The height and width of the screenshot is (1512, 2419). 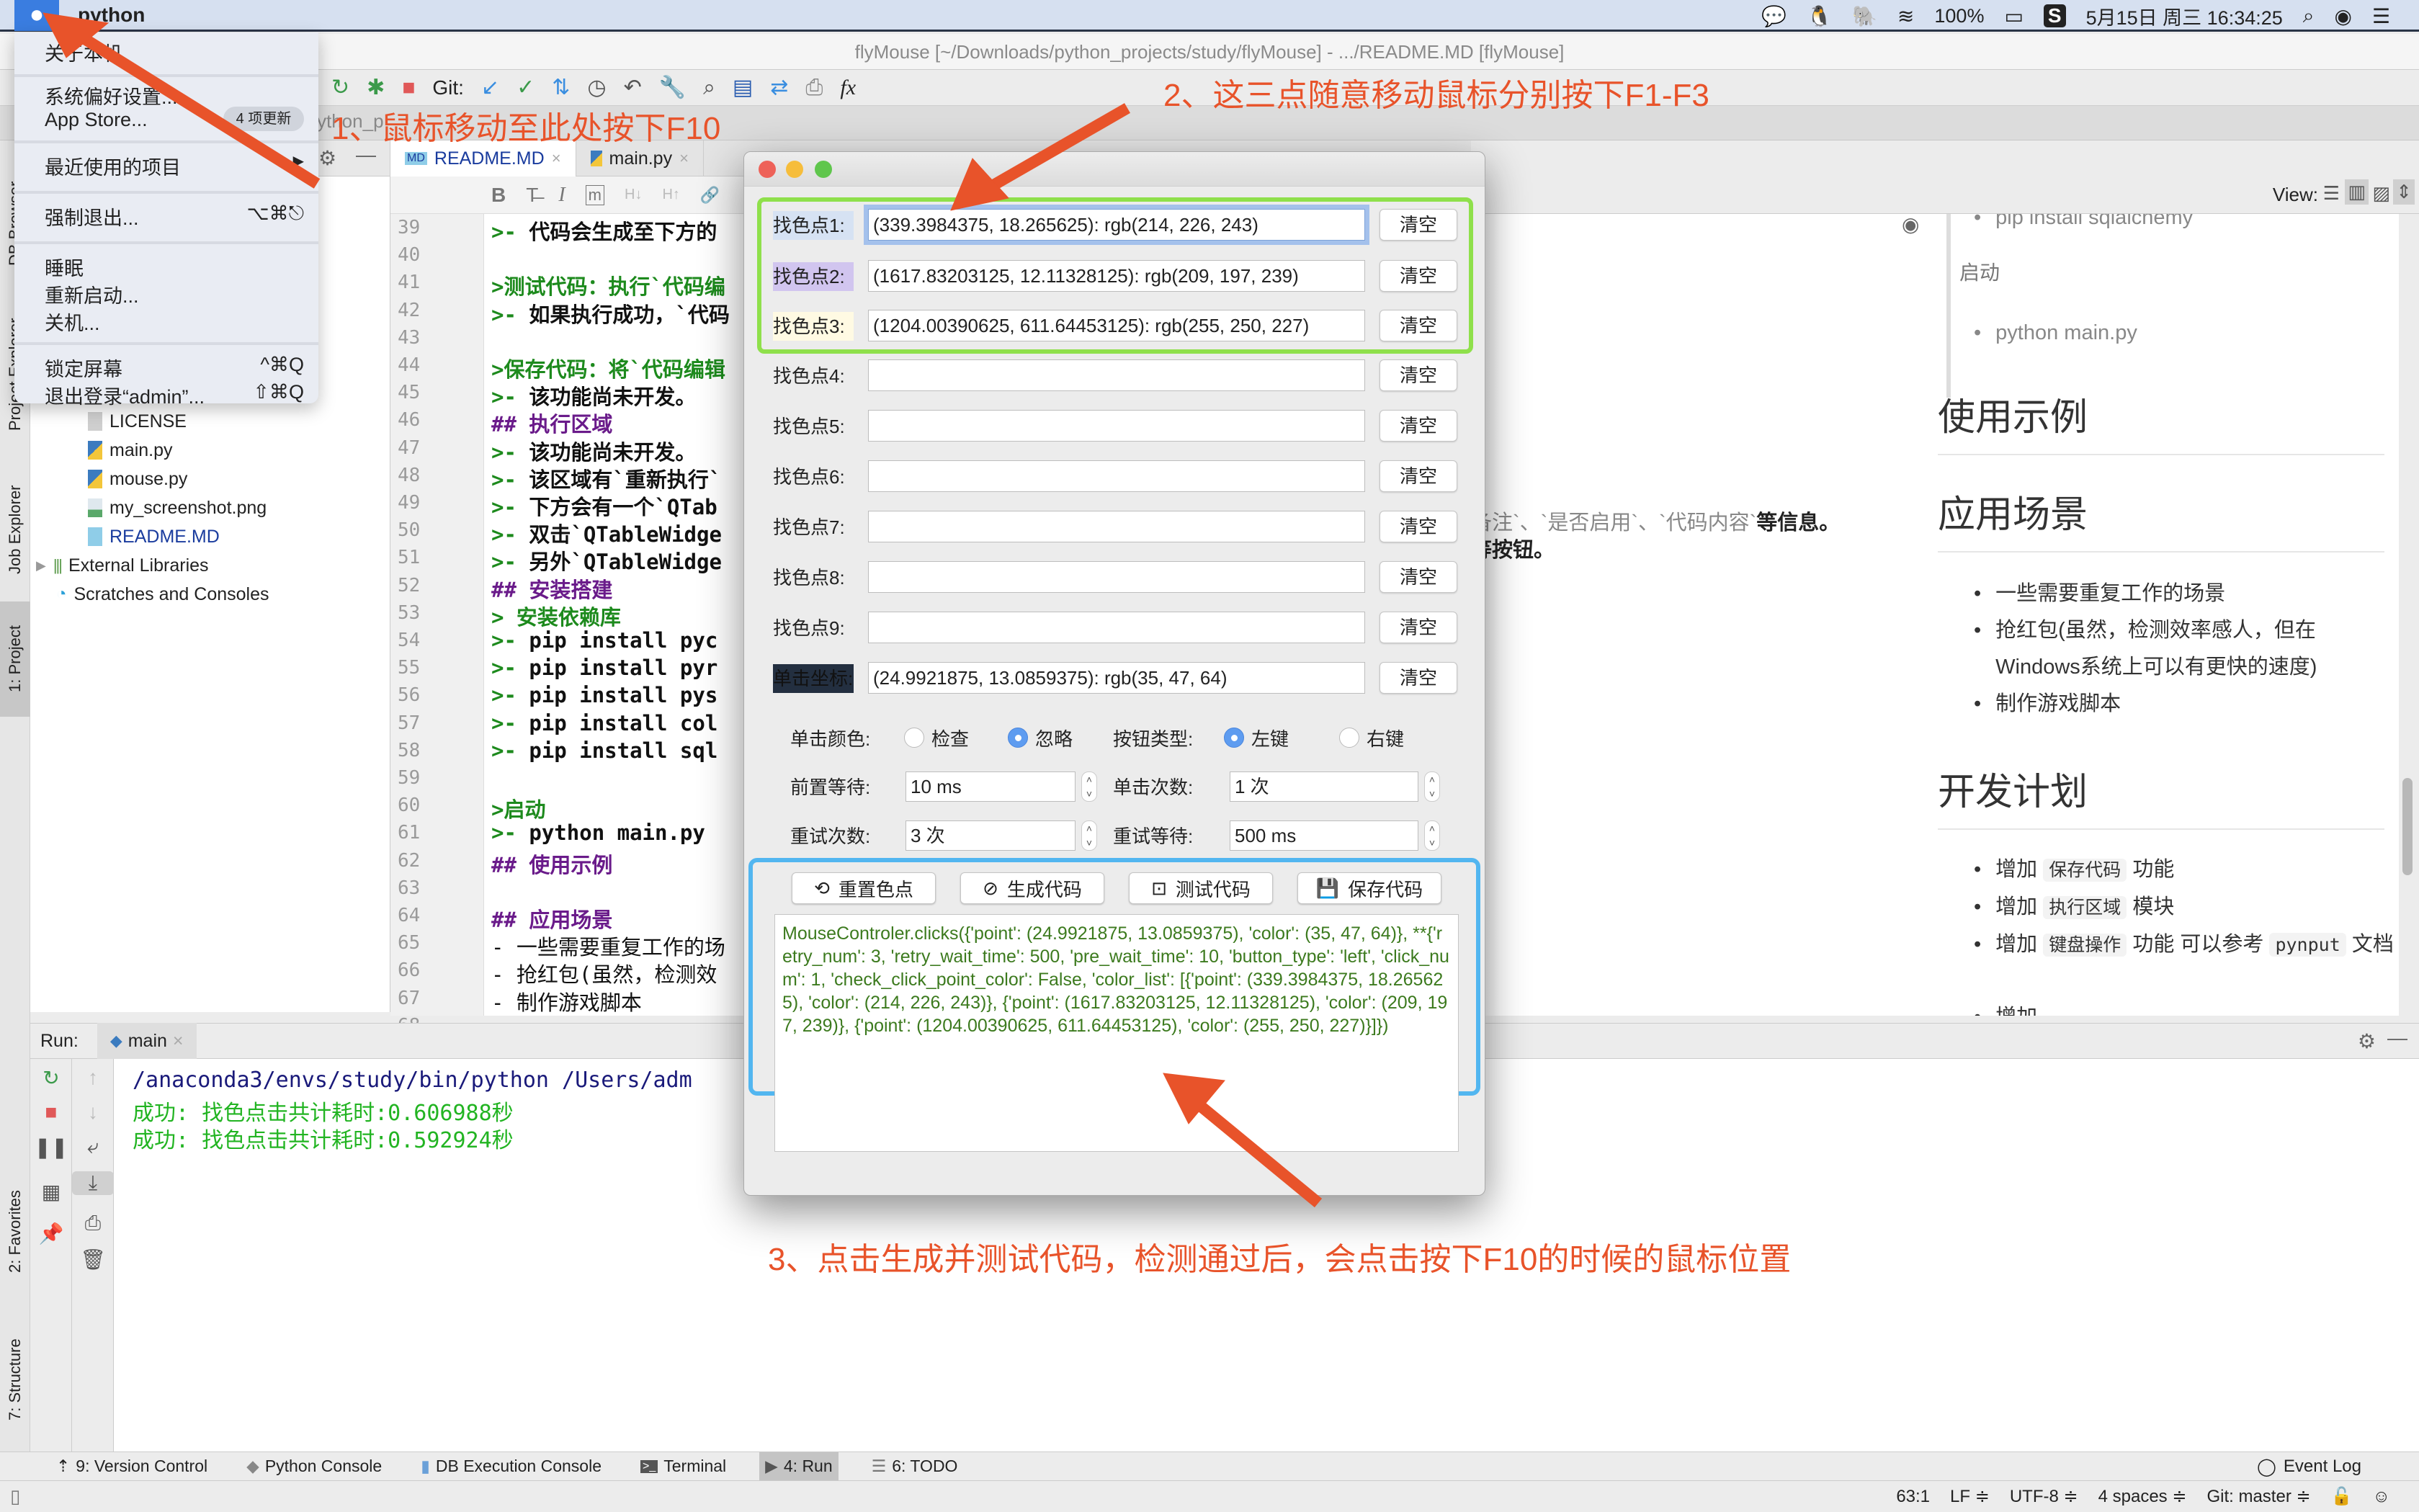 What do you see at coordinates (93, 1112) in the screenshot?
I see `down-icon: ↓` at bounding box center [93, 1112].